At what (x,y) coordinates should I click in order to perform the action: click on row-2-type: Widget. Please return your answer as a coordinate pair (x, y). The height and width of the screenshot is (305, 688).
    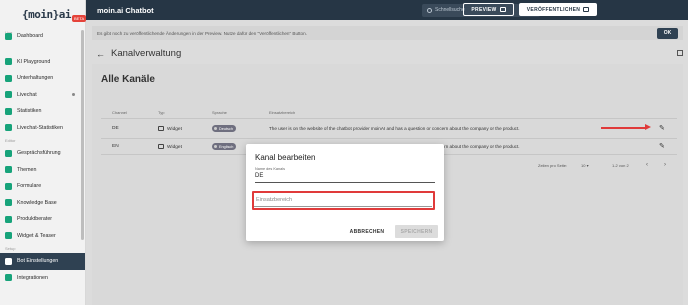
    Looking at the image, I should click on (170, 147).